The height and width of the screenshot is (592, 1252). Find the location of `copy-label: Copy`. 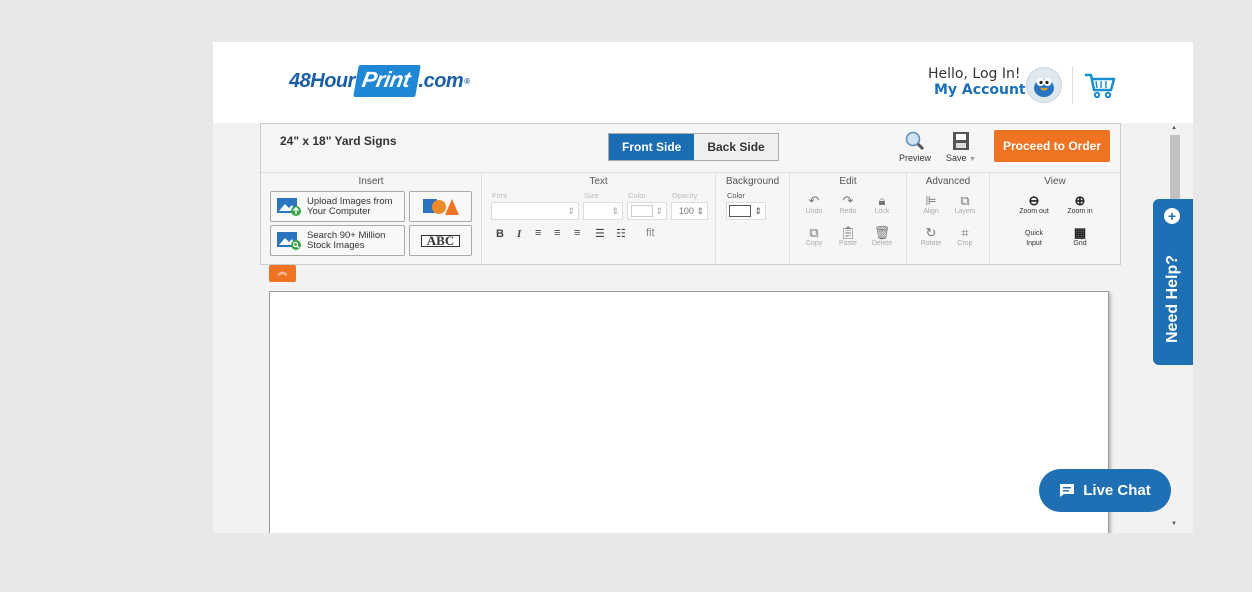

copy-label: Copy is located at coordinates (814, 243).